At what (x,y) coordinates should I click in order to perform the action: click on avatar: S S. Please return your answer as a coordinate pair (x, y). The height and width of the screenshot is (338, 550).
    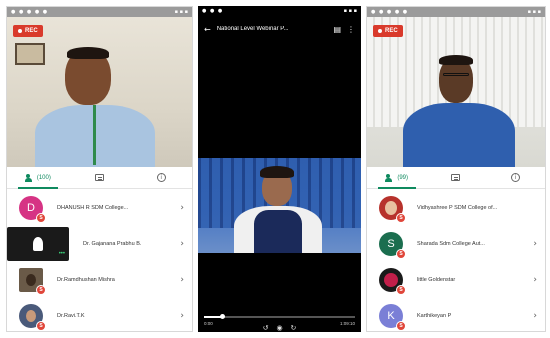
    Looking at the image, I should click on (392, 245).